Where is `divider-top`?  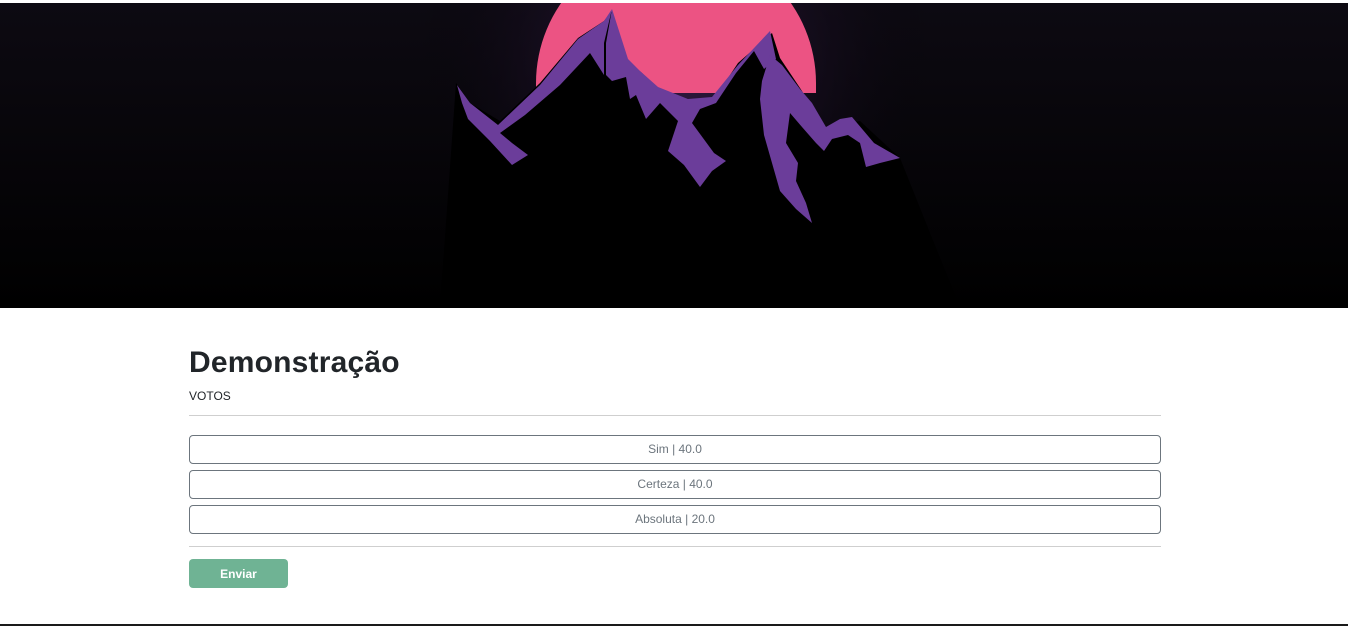 divider-top is located at coordinates (675, 415).